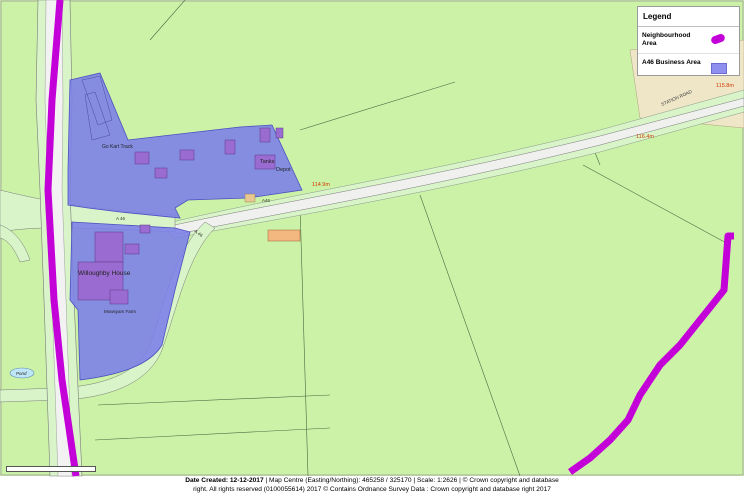 The height and width of the screenshot is (503, 744). Describe the element at coordinates (688, 17) in the screenshot. I see `legend-title: Legend` at that location.